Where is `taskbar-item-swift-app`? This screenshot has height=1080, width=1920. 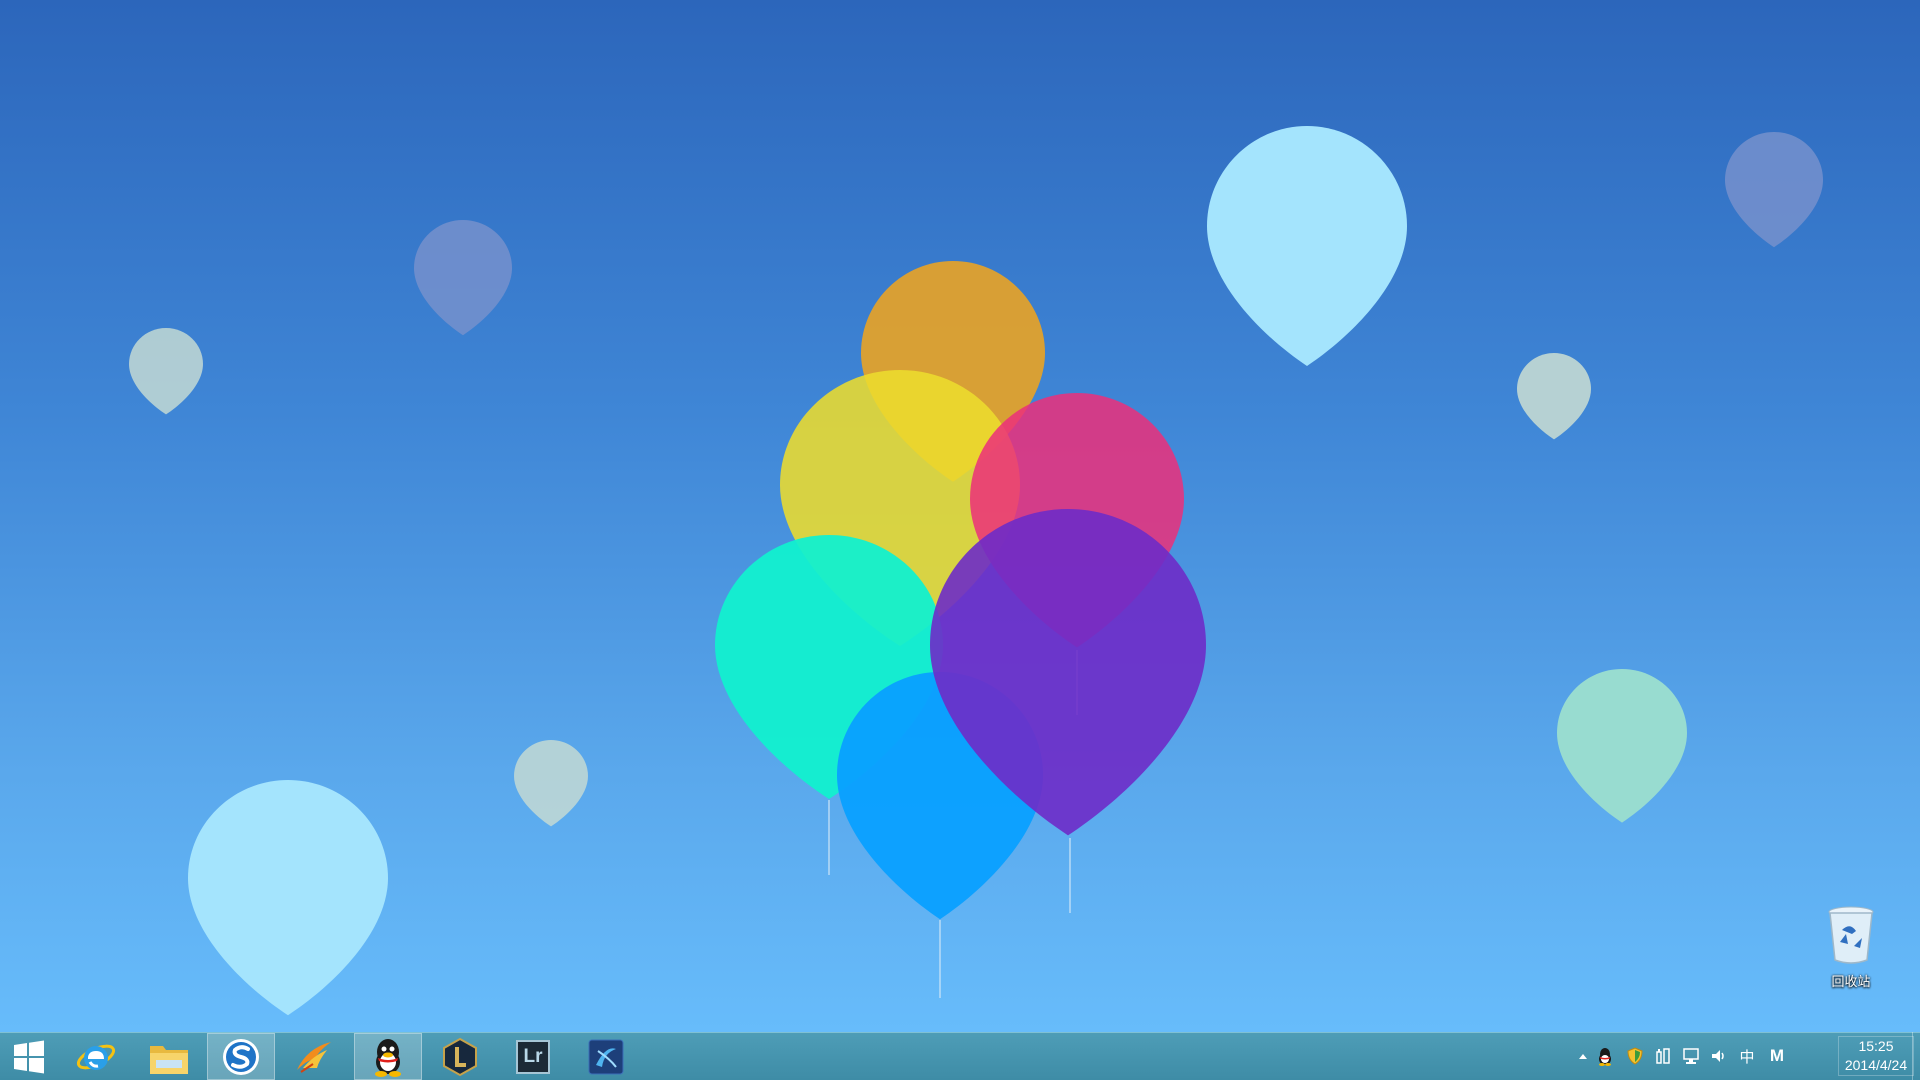
taskbar-item-swift-app is located at coordinates (314, 1056).